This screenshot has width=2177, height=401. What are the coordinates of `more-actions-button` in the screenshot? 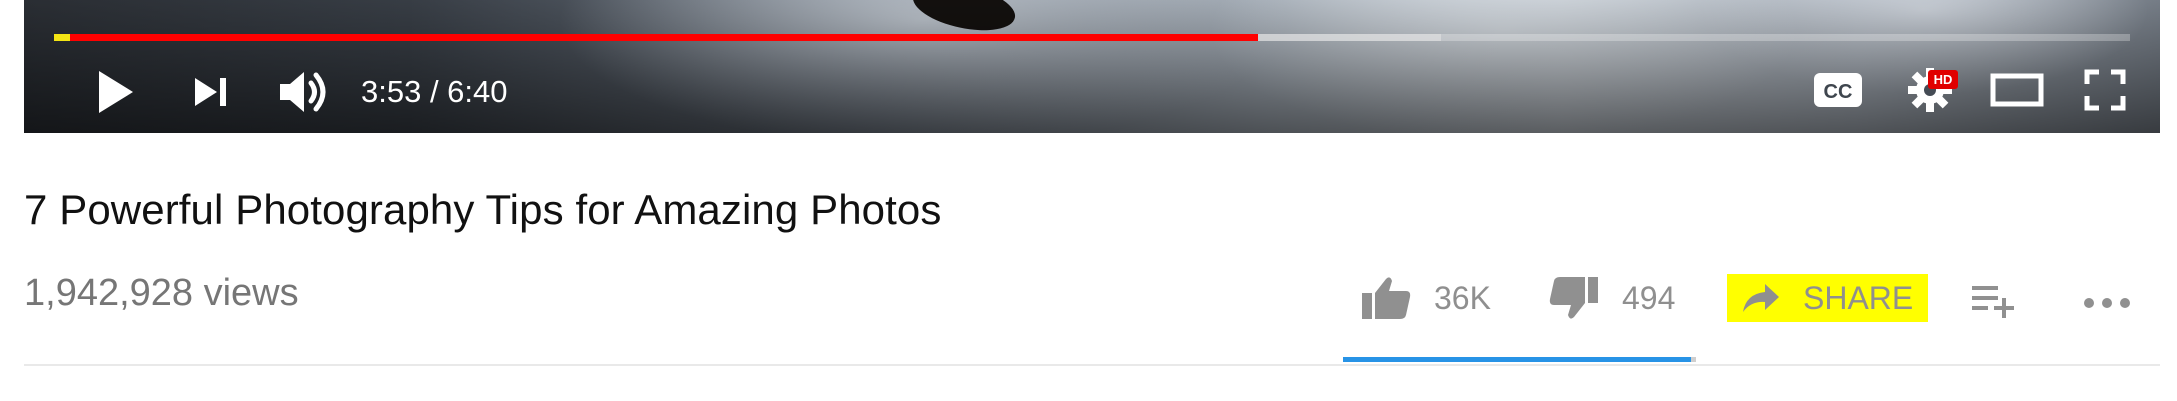 It's located at (2107, 303).